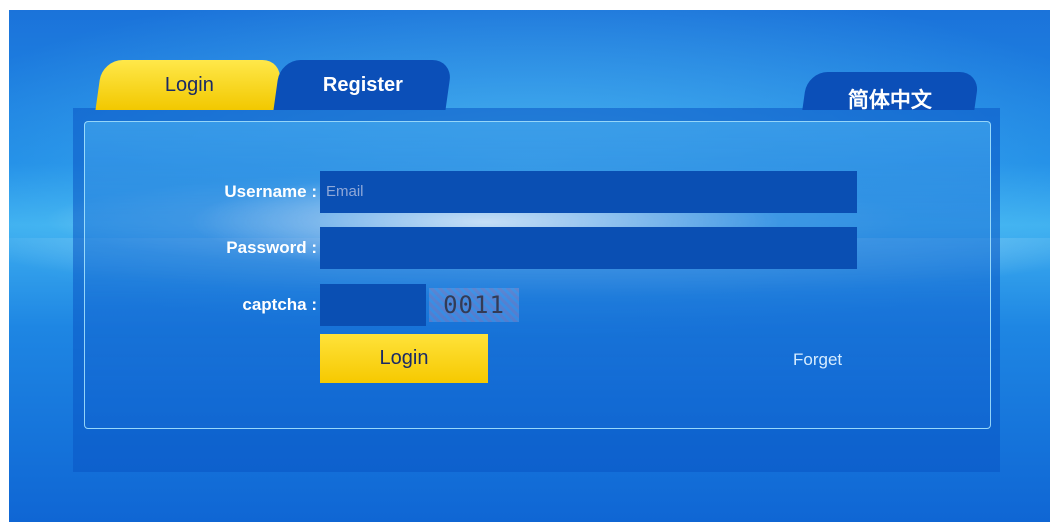 This screenshot has height=522, width=1059. I want to click on password-input, so click(588, 248).